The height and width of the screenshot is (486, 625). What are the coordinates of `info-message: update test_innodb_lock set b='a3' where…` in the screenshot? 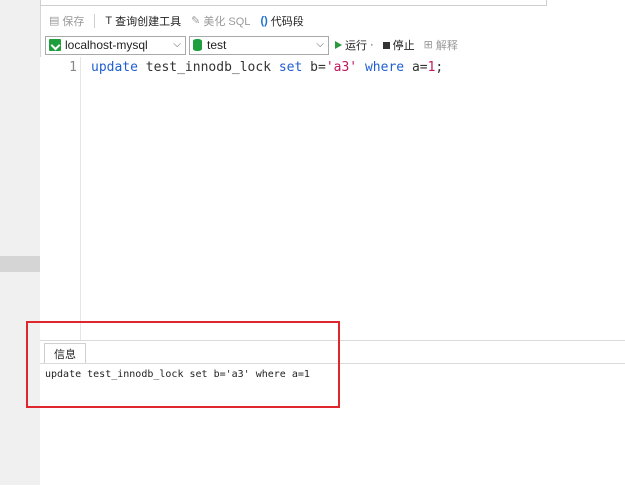 It's located at (177, 374).